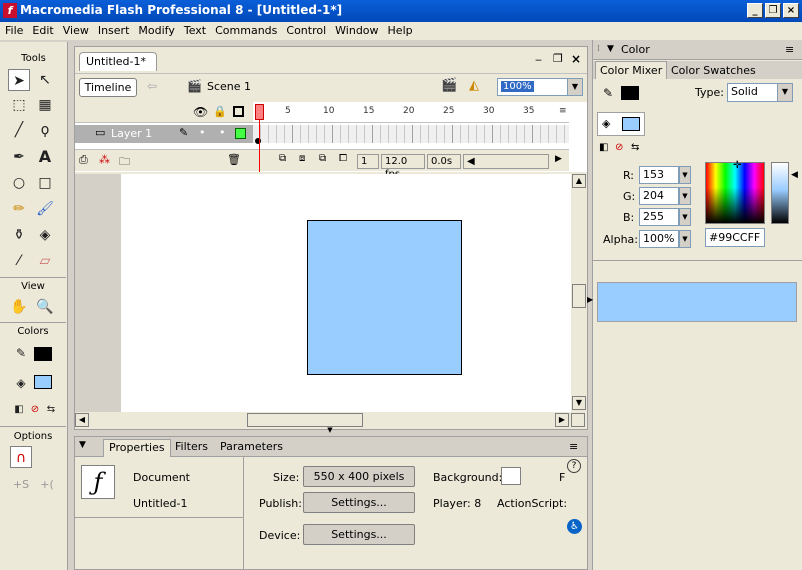 The height and width of the screenshot is (570, 802). I want to click on playhead, so click(259, 137).